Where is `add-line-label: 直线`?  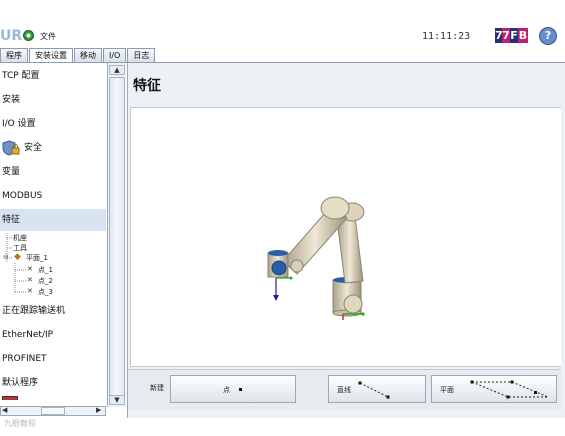
add-line-label: 直线 is located at coordinates (344, 390).